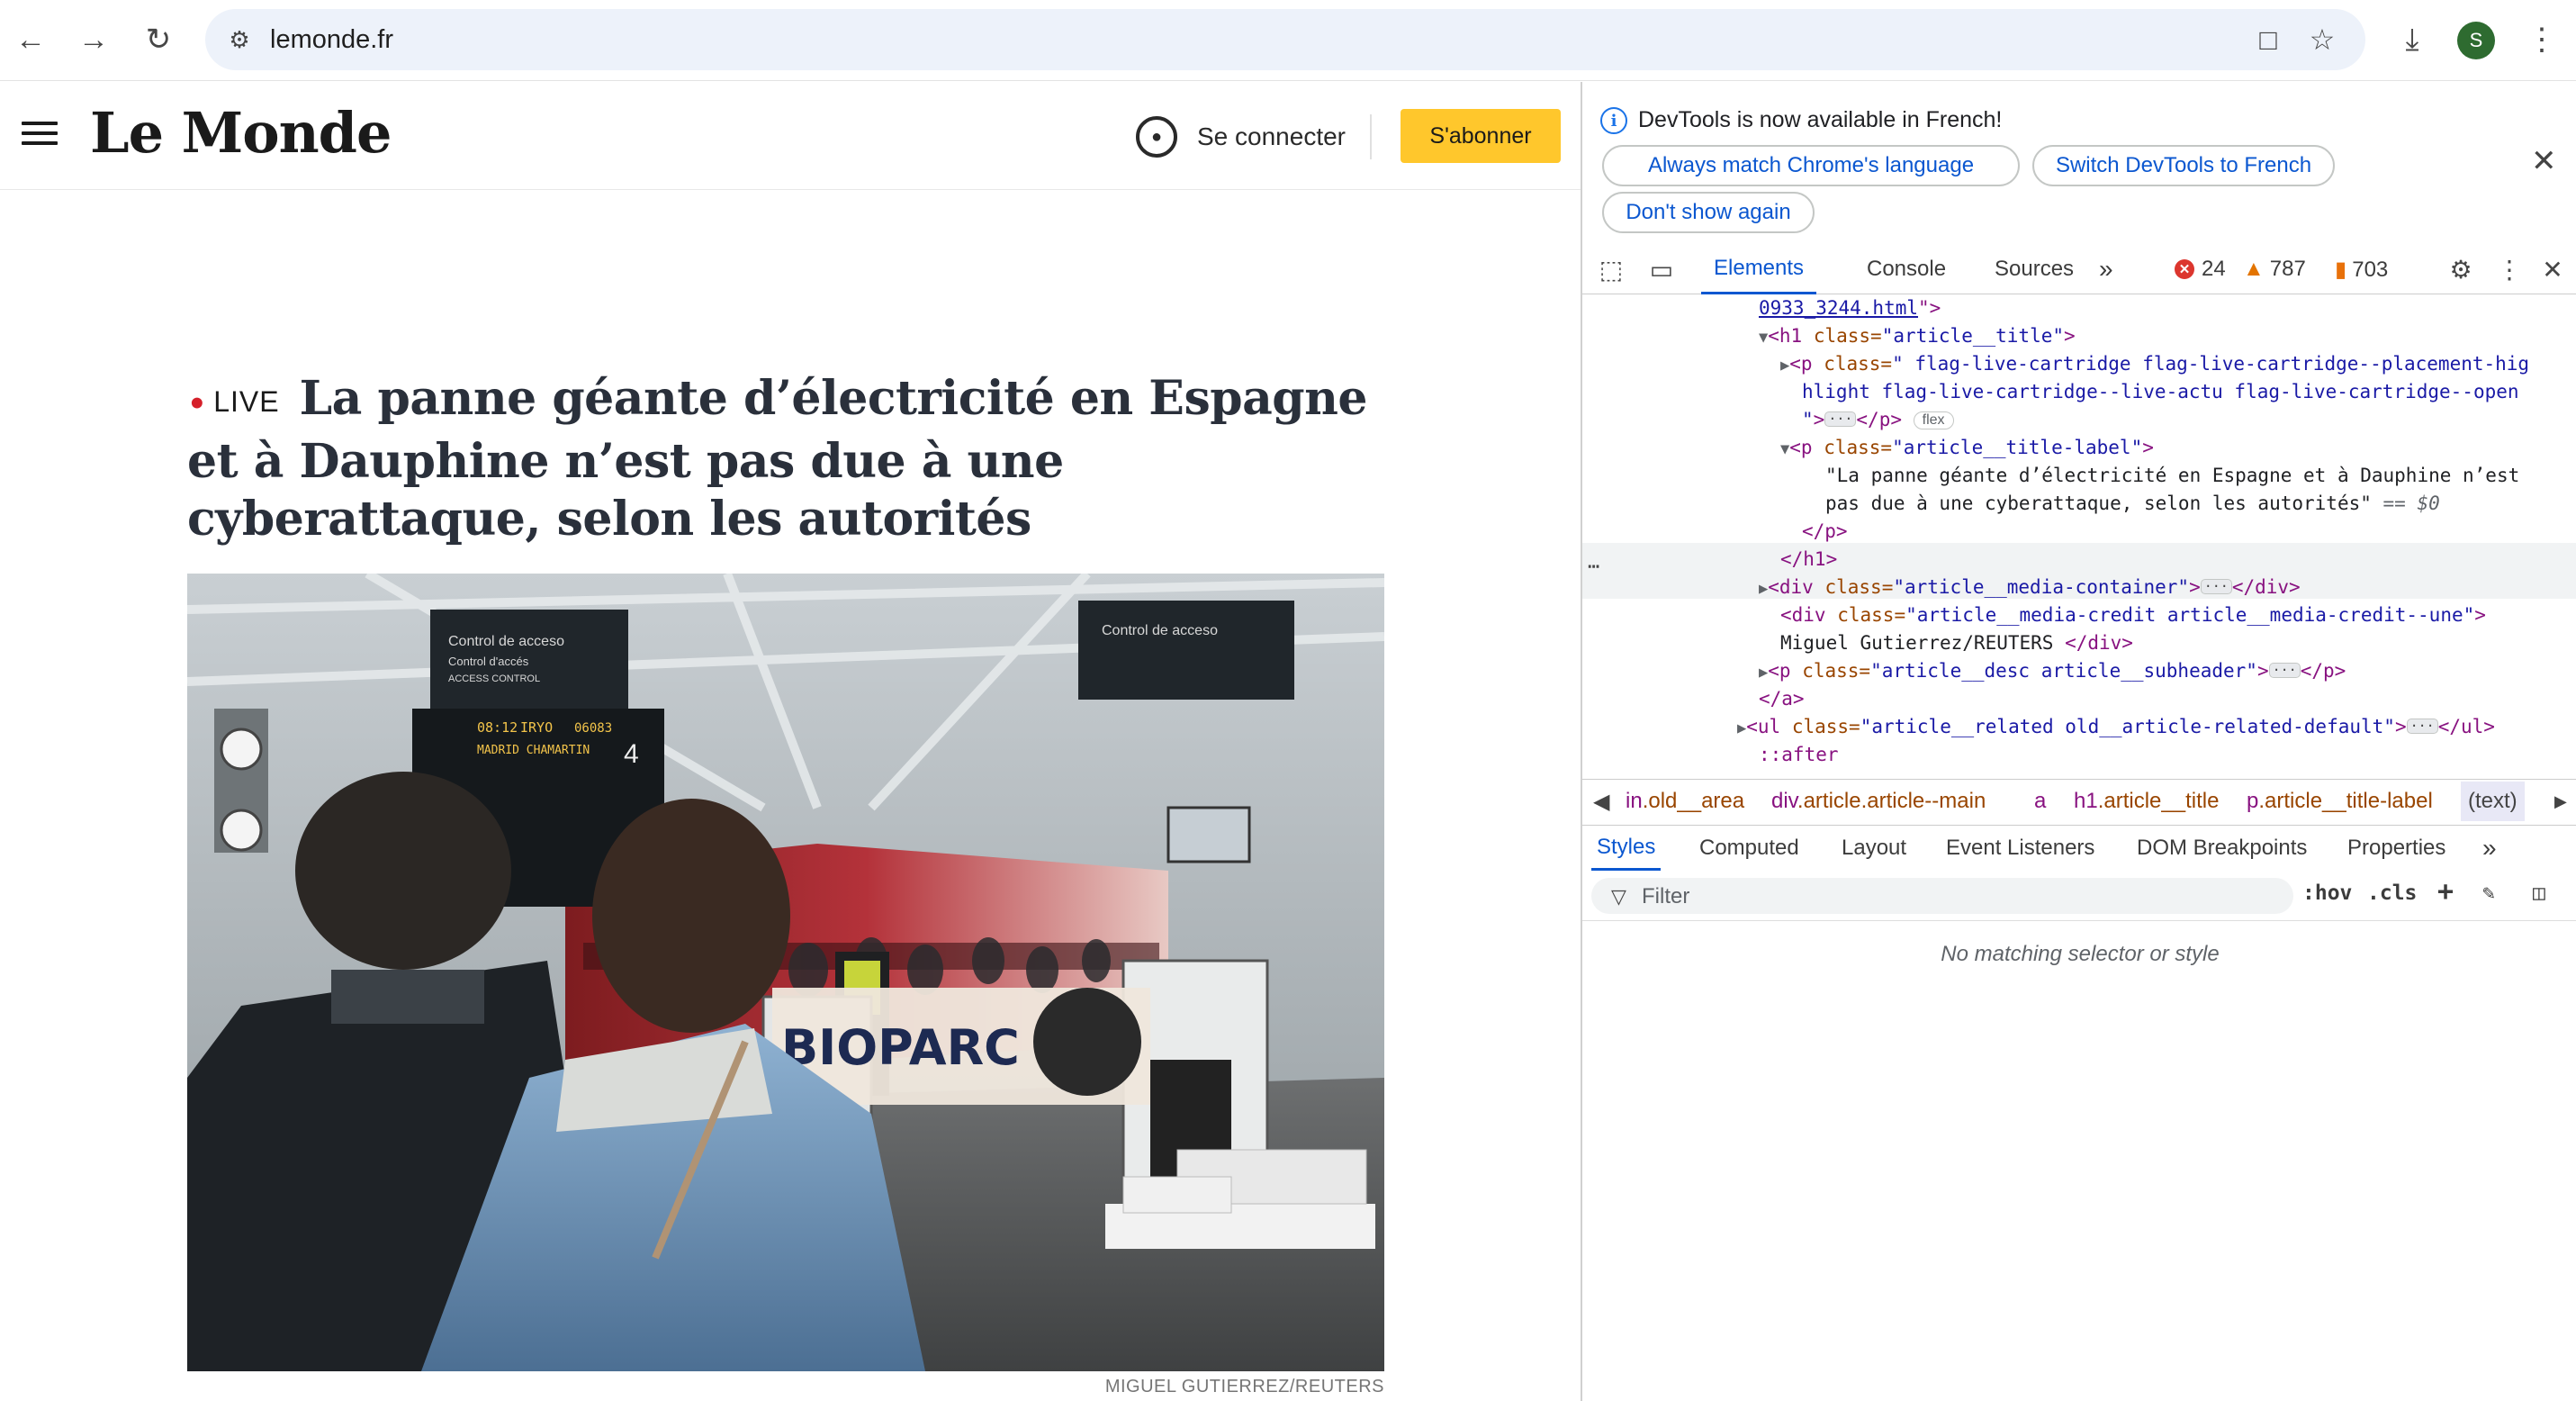 The height and width of the screenshot is (1401, 2576). Describe the element at coordinates (2222, 848) in the screenshot. I see `tab-dom-breakpoints: DOM Breakpoints` at that location.